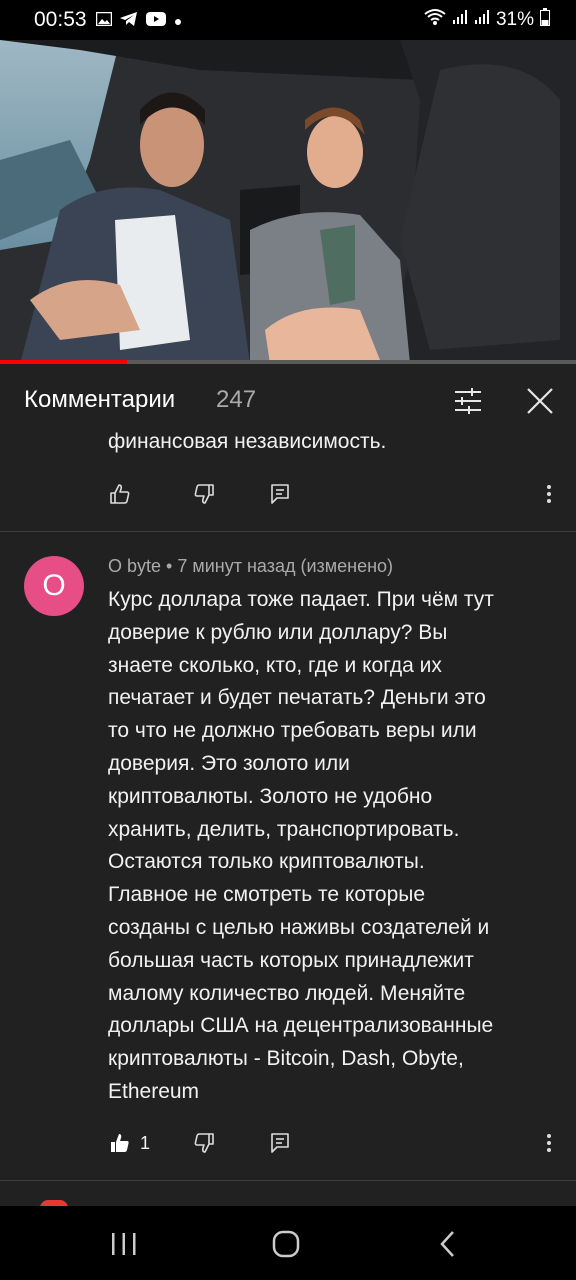 Image resolution: width=576 pixels, height=1280 pixels. What do you see at coordinates (120, 494) in the screenshot?
I see `like-icon` at bounding box center [120, 494].